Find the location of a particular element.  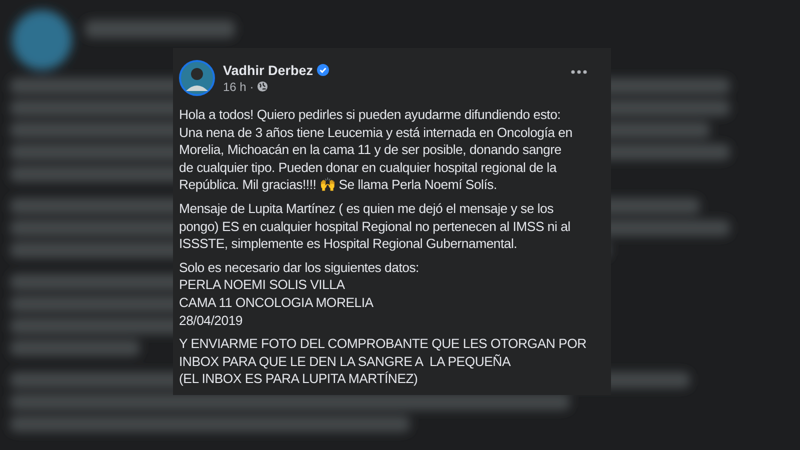

post-paragraph: Solo es necesario dar los siguientes datos: PERLA NOEMI SOLIS VILLA CAMA 11 ONCOLOGIA MORELIA 28/04/2019 is located at coordinates (299, 294).